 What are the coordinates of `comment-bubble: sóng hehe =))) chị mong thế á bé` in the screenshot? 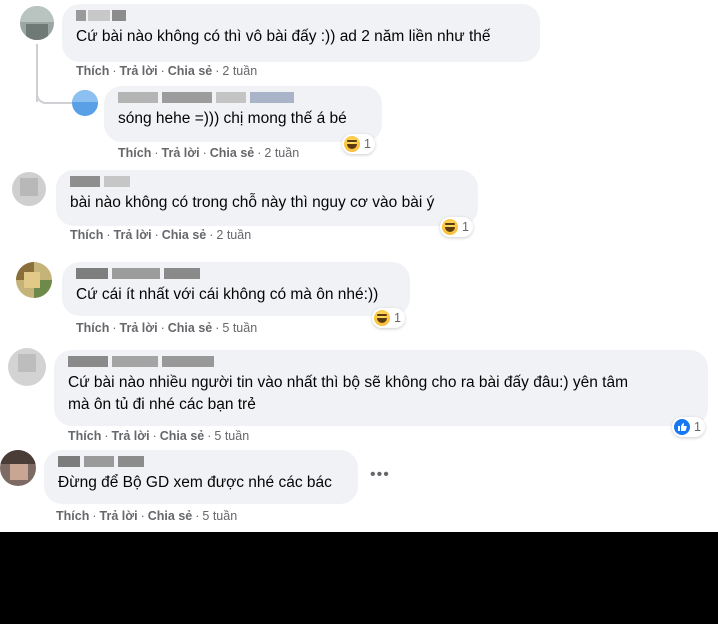 It's located at (243, 114).